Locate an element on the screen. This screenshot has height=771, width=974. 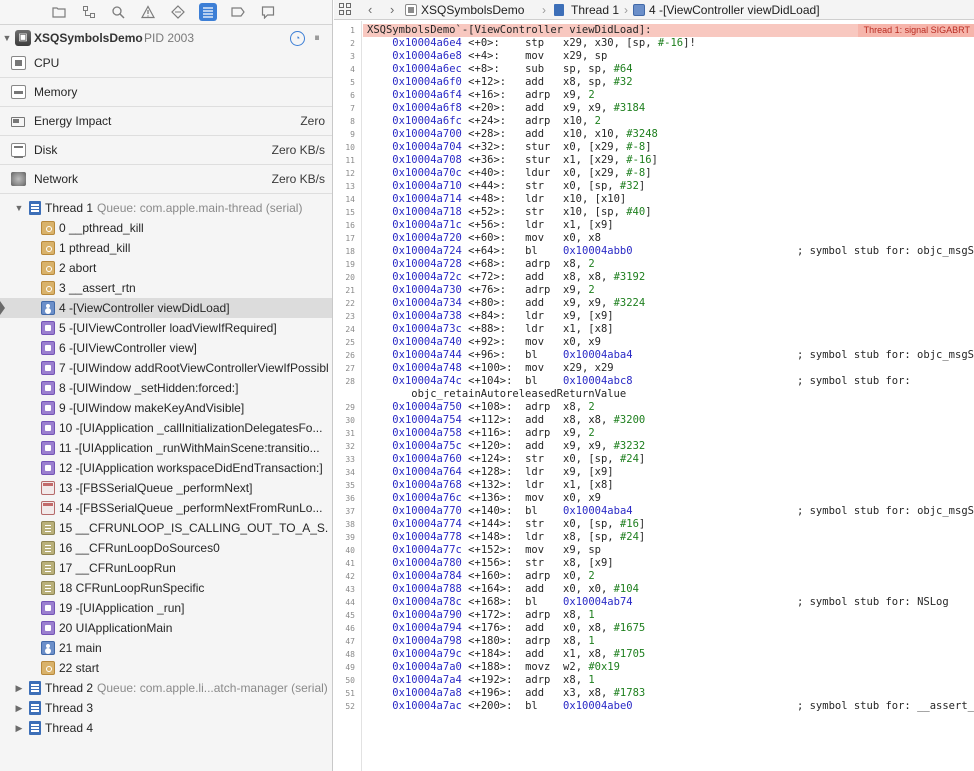
stack-frame-row: 2 abort is located at coordinates (166, 268).